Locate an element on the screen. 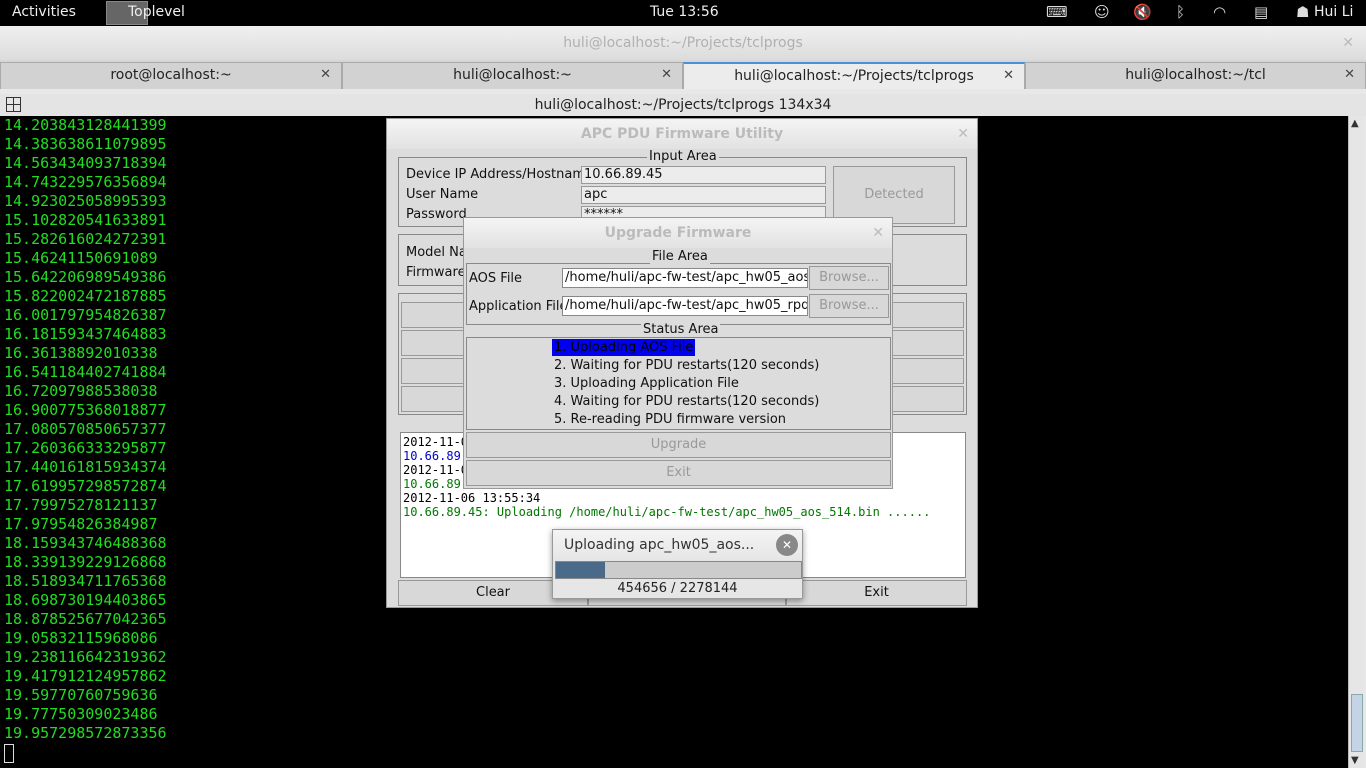  progress-bar-fill is located at coordinates (580, 570).